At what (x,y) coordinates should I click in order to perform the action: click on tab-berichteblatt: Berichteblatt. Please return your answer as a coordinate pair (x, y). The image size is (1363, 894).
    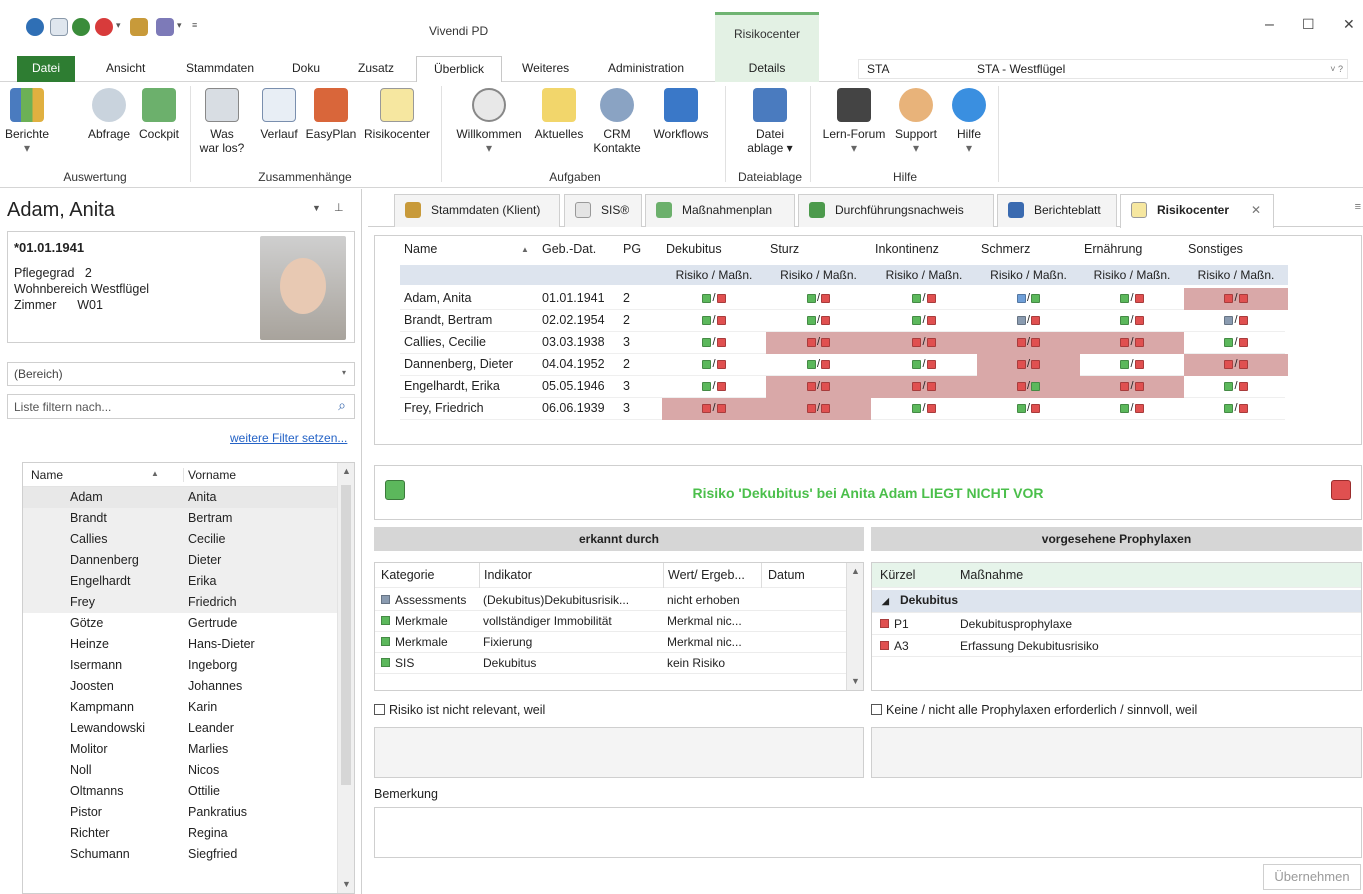
    Looking at the image, I should click on (1057, 210).